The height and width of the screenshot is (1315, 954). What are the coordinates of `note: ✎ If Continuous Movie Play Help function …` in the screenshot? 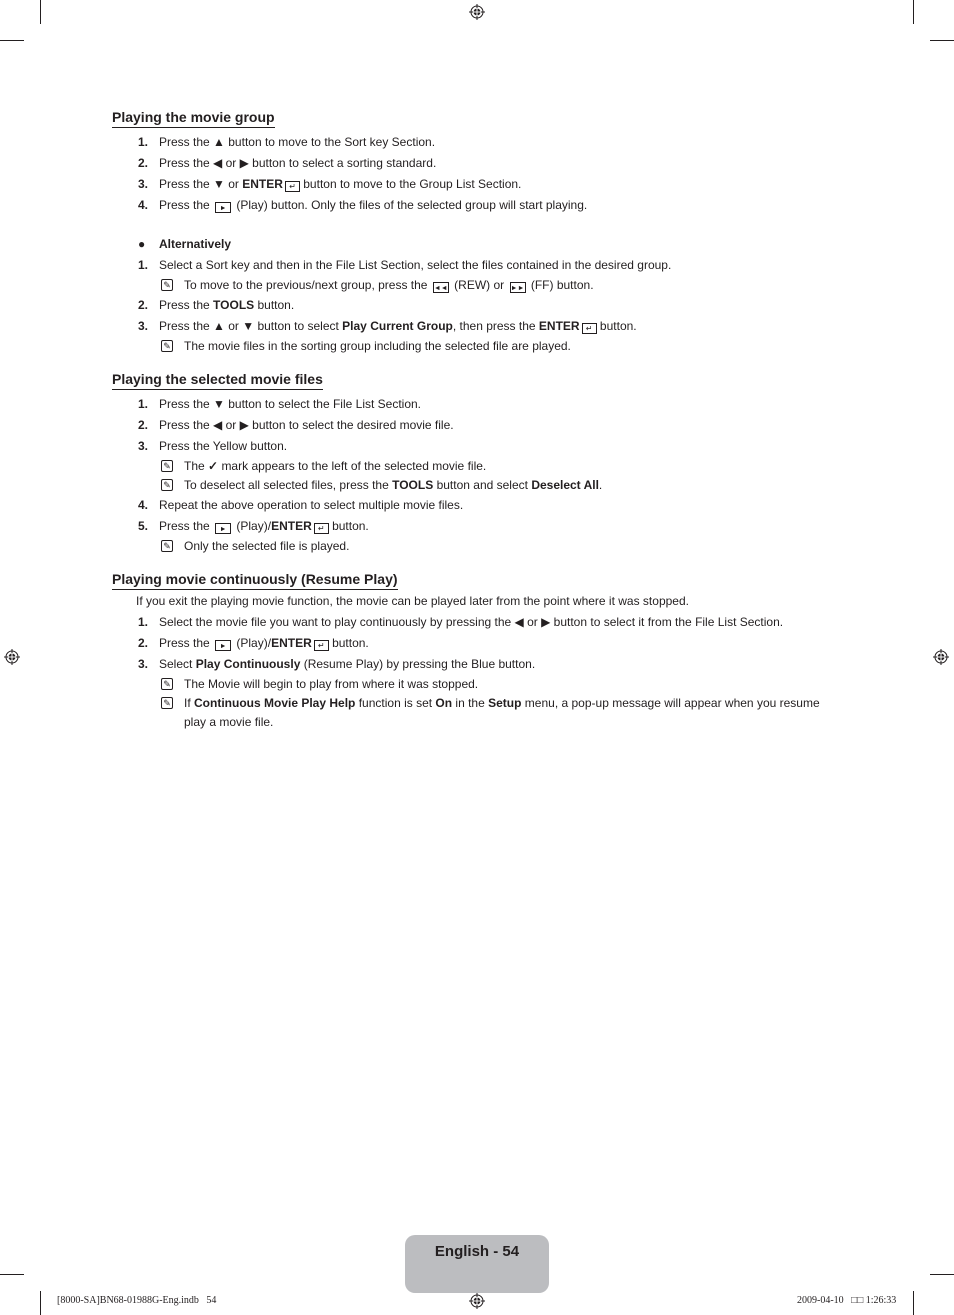 It's located at (477, 713).